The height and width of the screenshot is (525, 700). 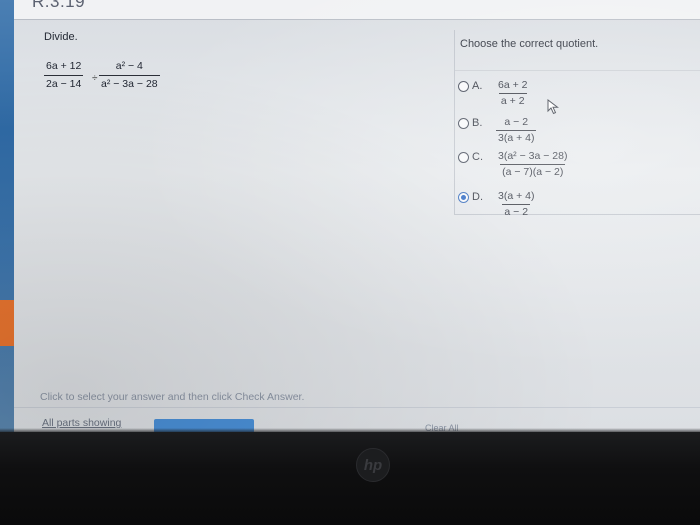 What do you see at coordinates (529, 44) in the screenshot?
I see `answer-prompt: Choose the correct quotient.` at bounding box center [529, 44].